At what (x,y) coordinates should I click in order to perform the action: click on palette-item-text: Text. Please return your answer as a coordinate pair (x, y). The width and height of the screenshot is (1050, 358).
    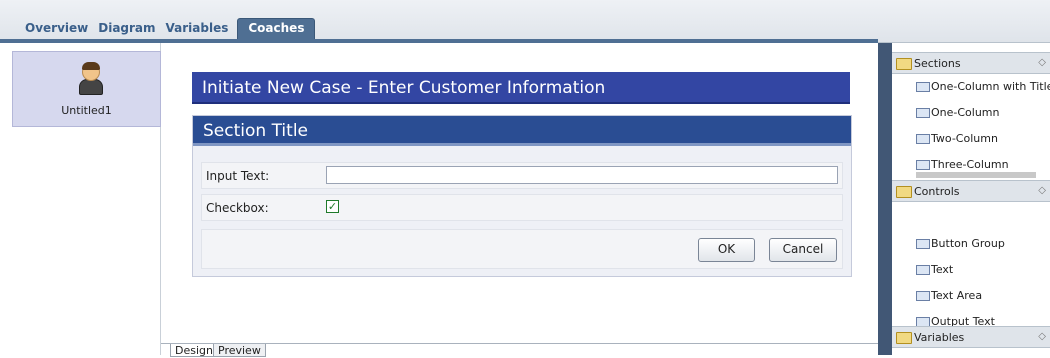
    Looking at the image, I should click on (983, 271).